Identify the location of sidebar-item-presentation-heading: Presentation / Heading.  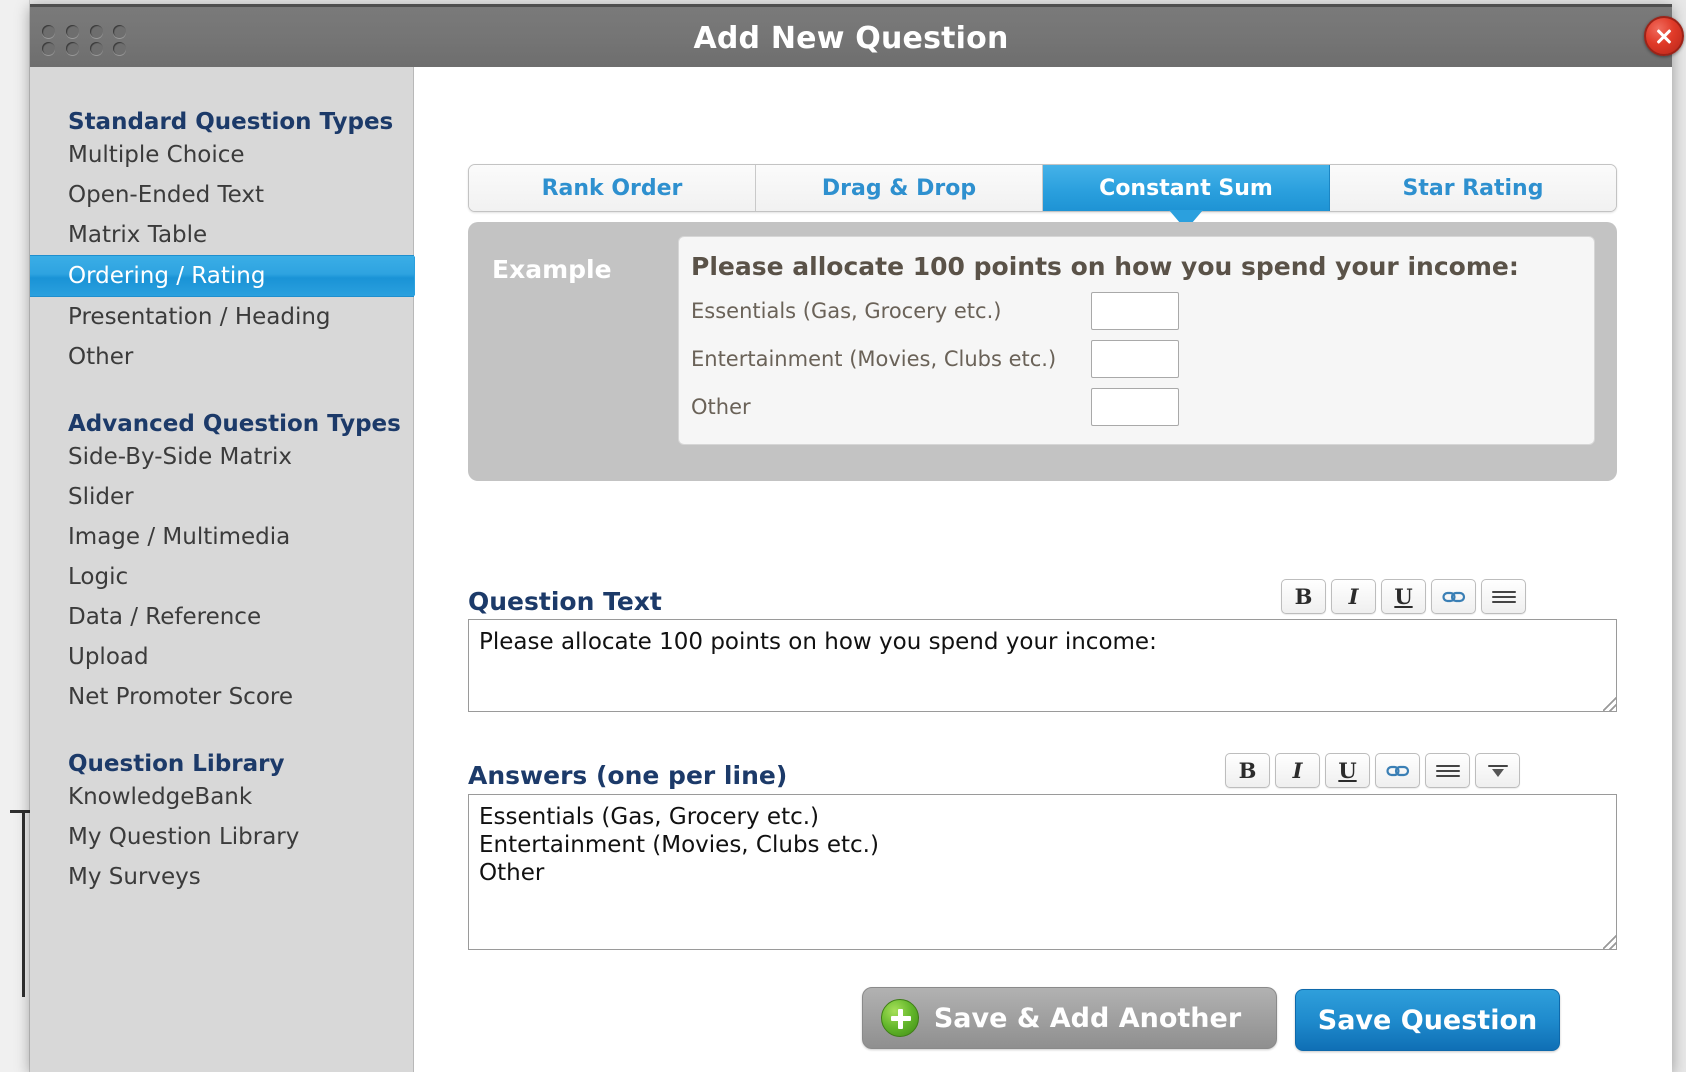
(221, 317).